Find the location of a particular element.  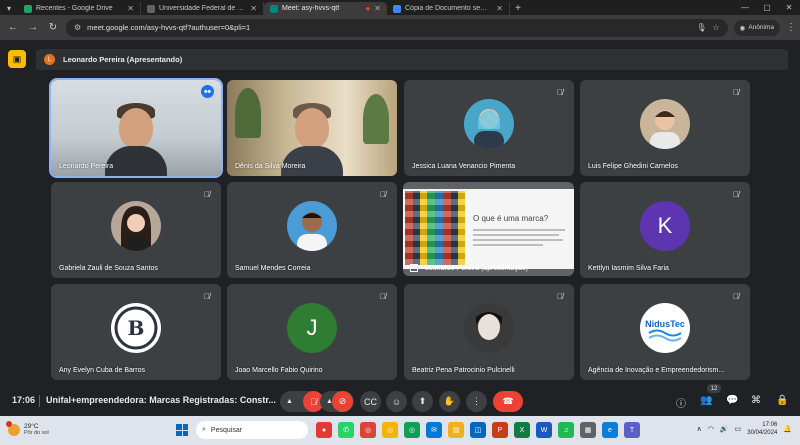

tab-google-drive: Recentes - Google Drive ✕ is located at coordinates (79, 8).